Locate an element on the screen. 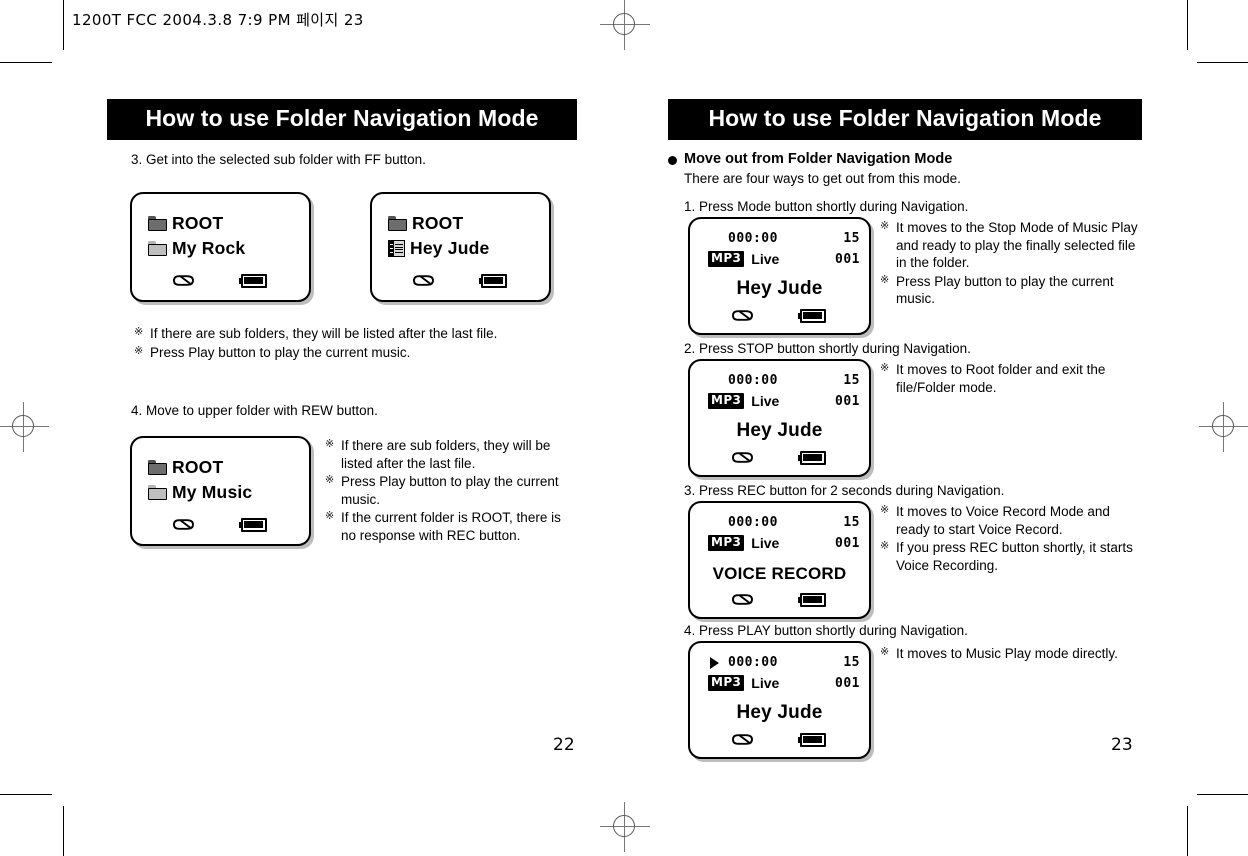 The width and height of the screenshot is (1248, 856). right-page-number: 23 is located at coordinates (1122, 745).